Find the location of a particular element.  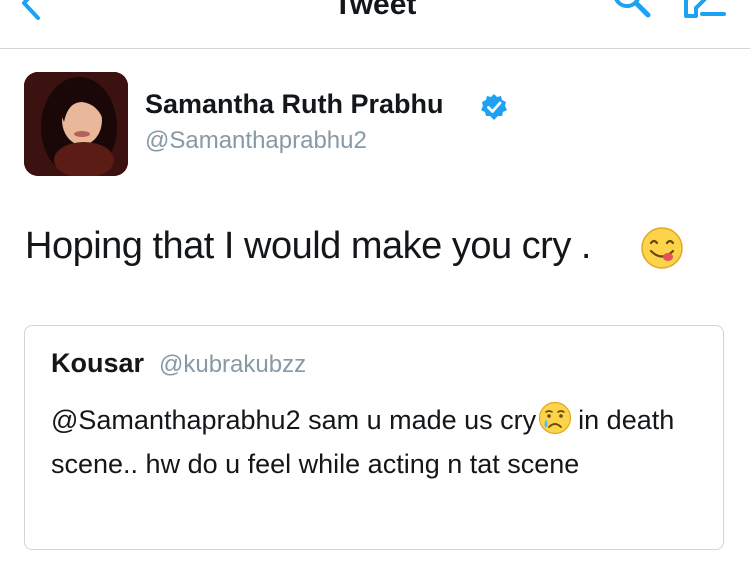

author-handle: @Samanthaprabhu2 is located at coordinates (256, 141).